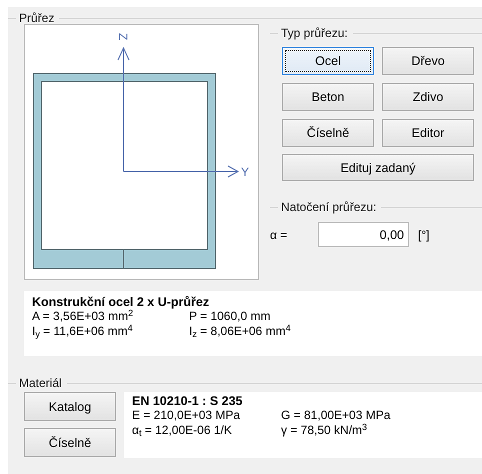 This screenshot has height=474, width=482. What do you see at coordinates (336, 415) in the screenshot?
I see `material-value: G = 81,00E+03 MPa` at bounding box center [336, 415].